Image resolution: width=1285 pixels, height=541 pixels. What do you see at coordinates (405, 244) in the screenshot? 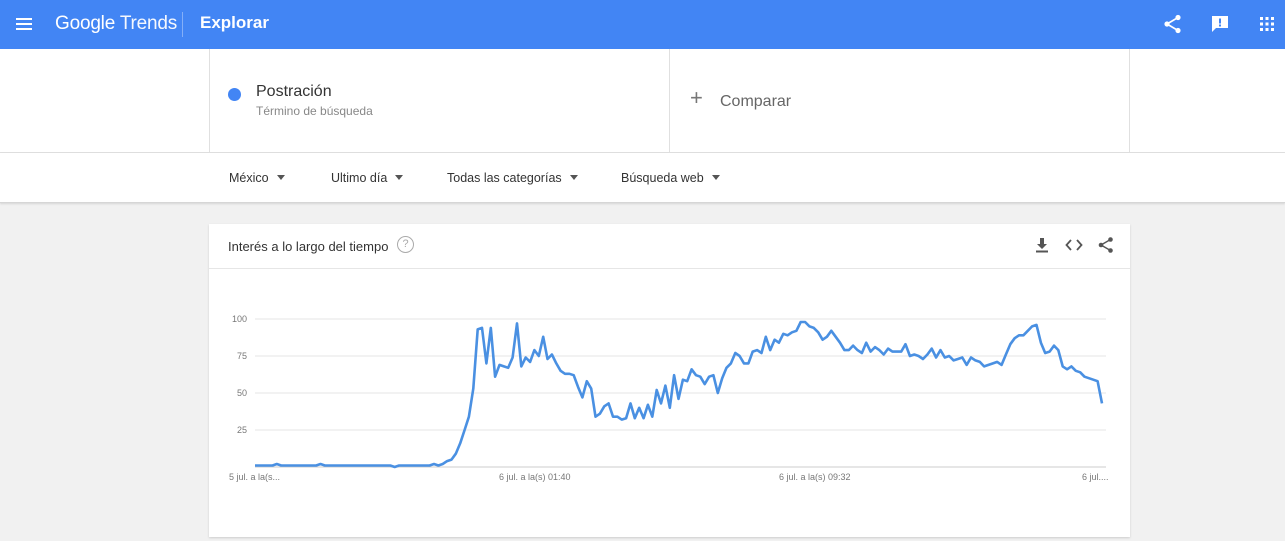
I see `help-icon: ?` at bounding box center [405, 244].